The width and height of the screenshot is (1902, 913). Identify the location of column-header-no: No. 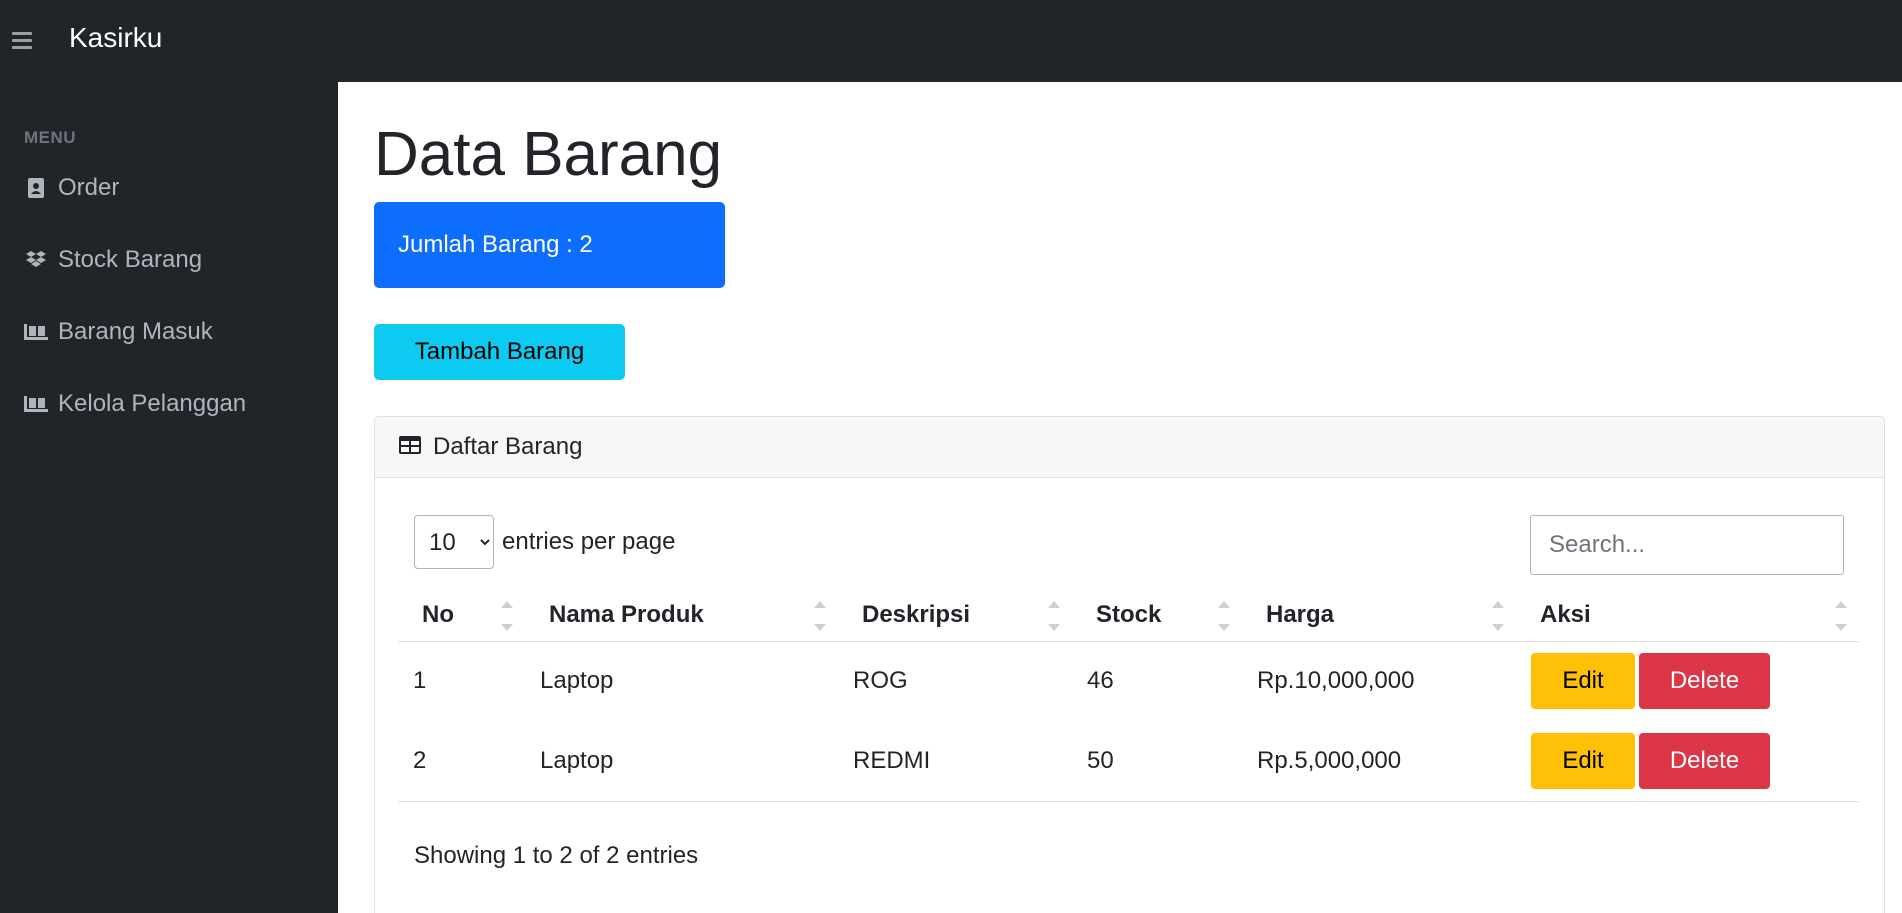
(461, 615).